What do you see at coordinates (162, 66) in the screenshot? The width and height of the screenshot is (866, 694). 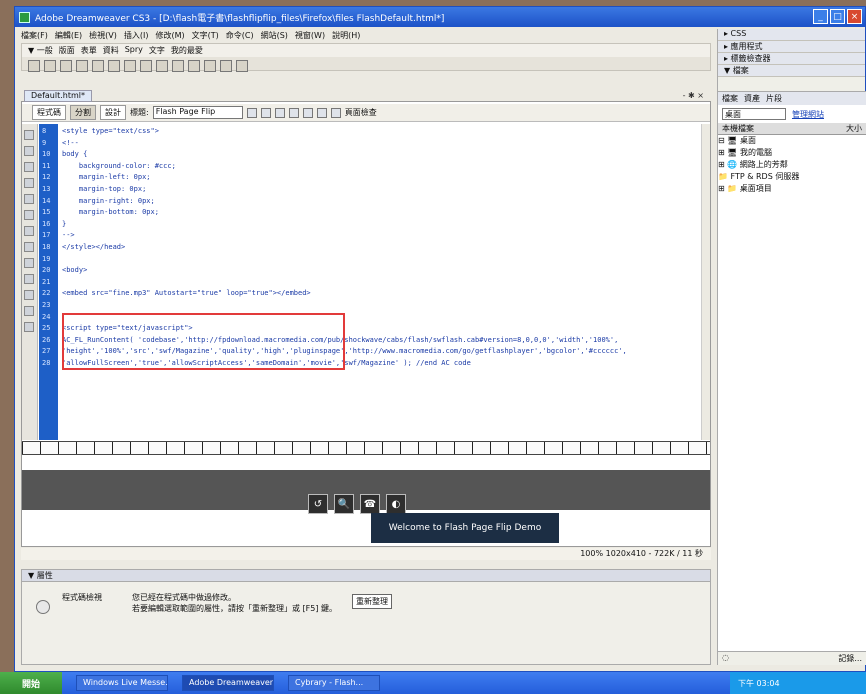 I see `server-side-include-icon` at bounding box center [162, 66].